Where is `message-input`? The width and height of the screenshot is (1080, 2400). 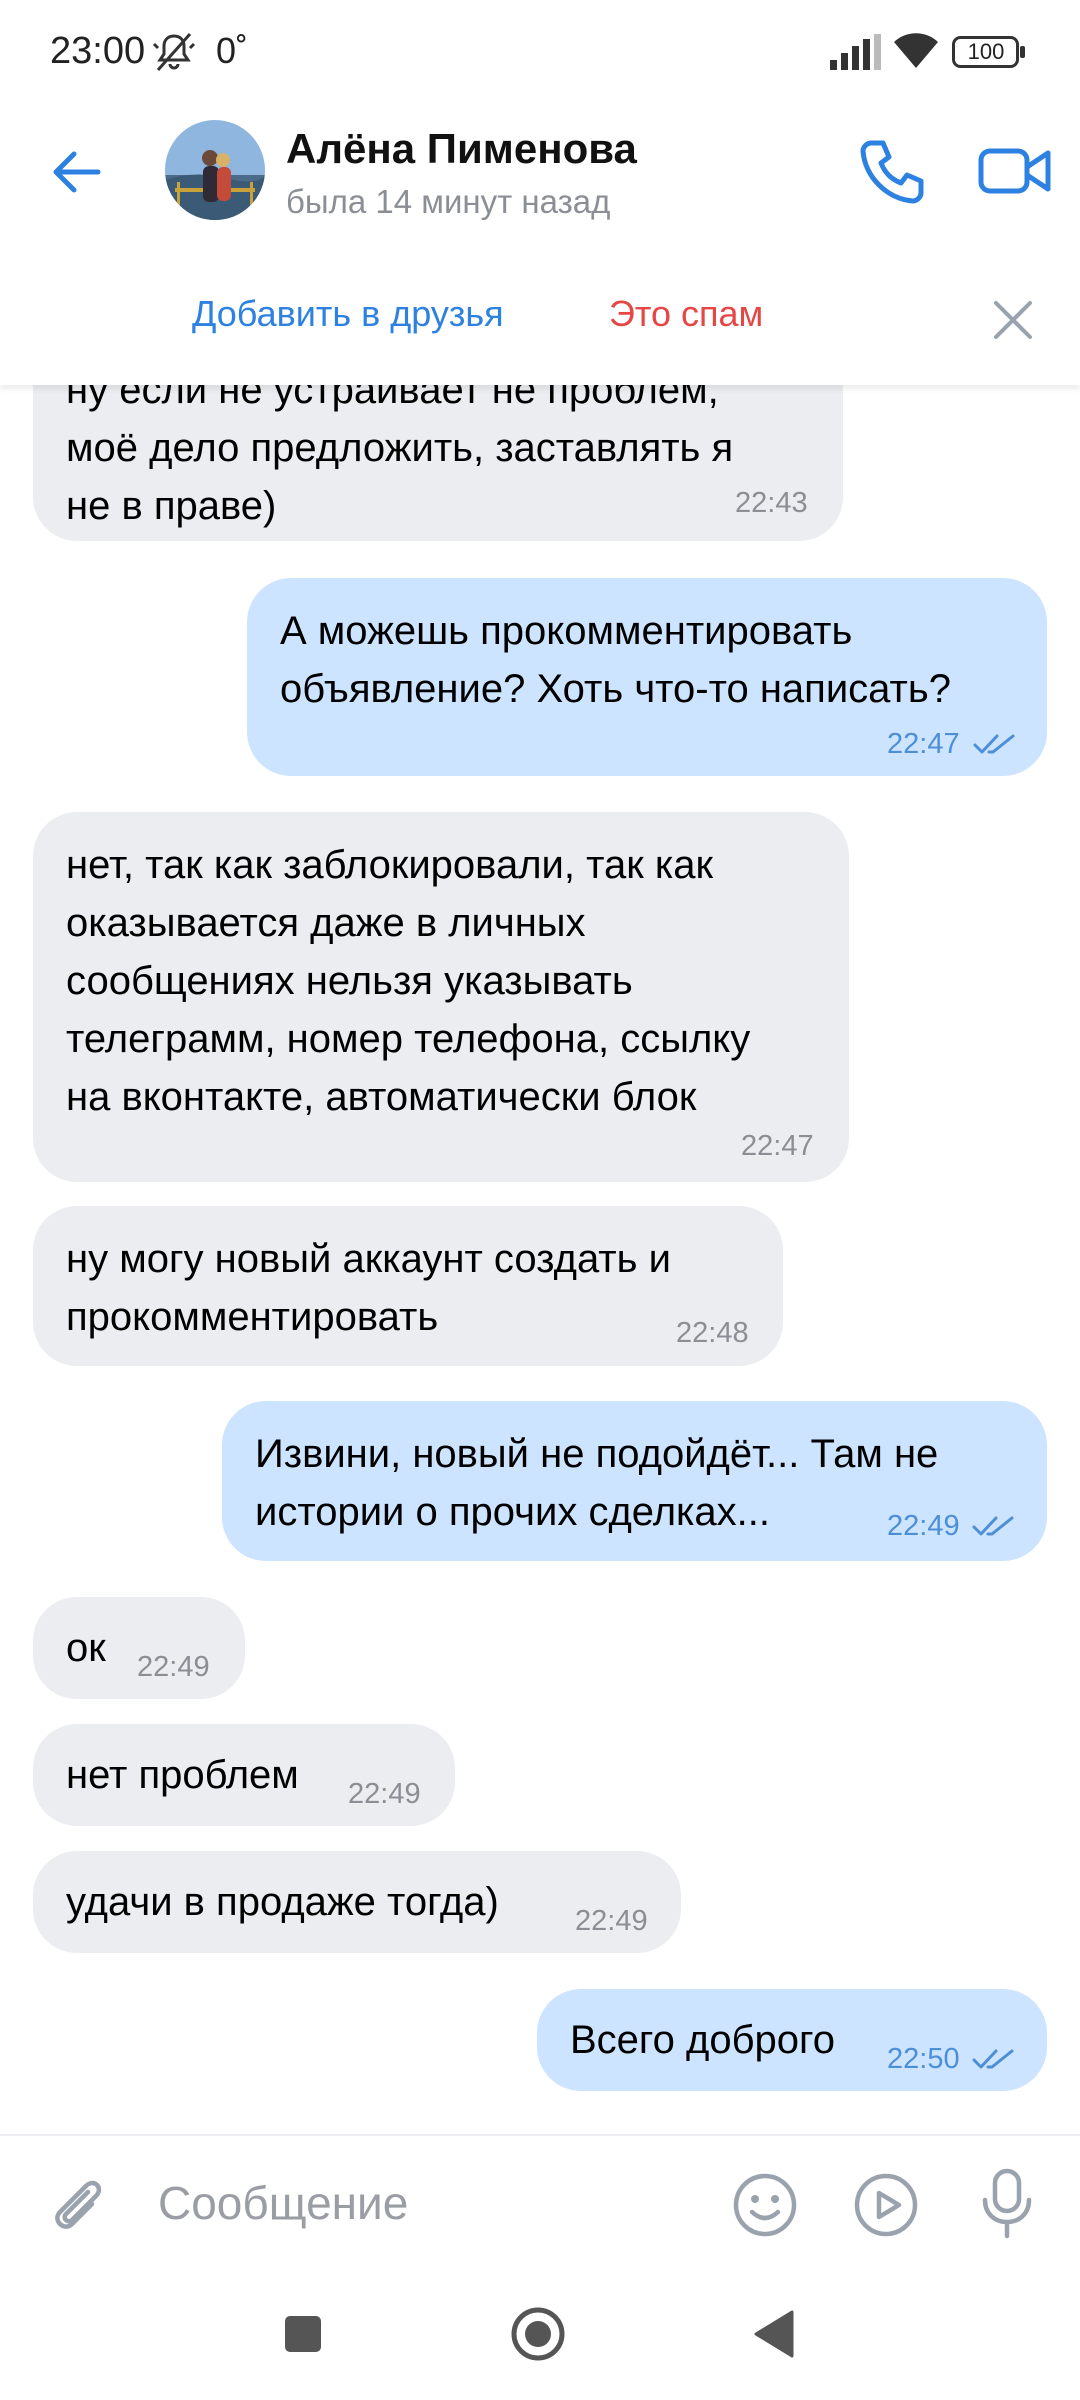
message-input is located at coordinates (428, 2203).